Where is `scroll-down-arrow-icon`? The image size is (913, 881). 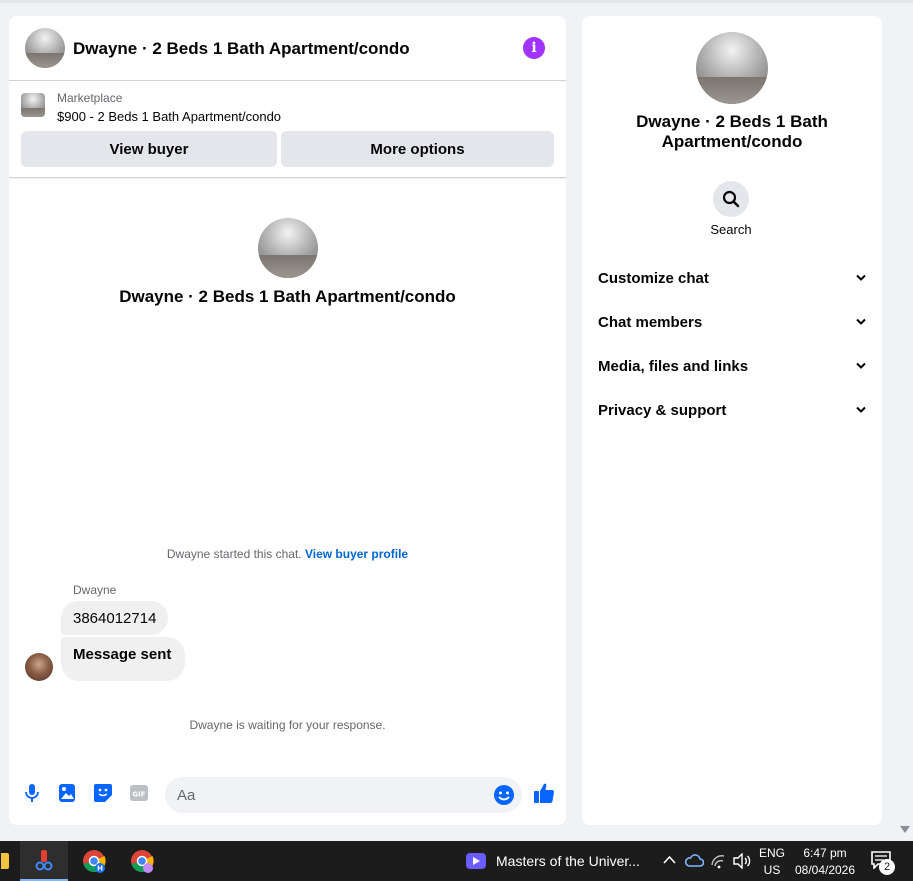
scroll-down-arrow-icon is located at coordinates (905, 830).